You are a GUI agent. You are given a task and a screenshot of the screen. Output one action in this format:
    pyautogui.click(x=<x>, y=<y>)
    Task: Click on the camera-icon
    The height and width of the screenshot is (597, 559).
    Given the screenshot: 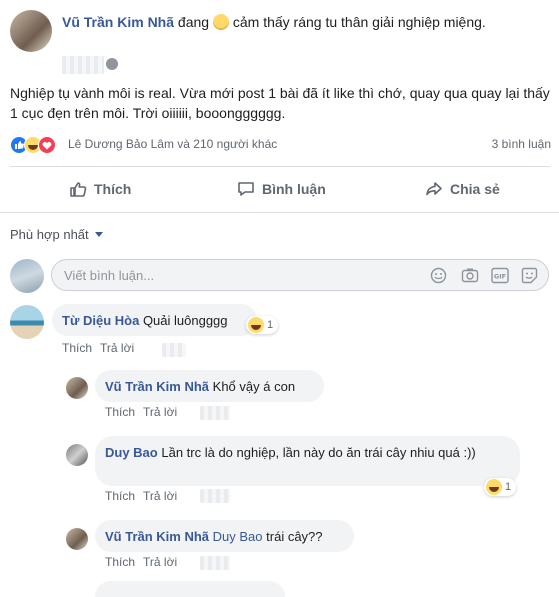 What is the action you would take?
    pyautogui.click(x=470, y=277)
    